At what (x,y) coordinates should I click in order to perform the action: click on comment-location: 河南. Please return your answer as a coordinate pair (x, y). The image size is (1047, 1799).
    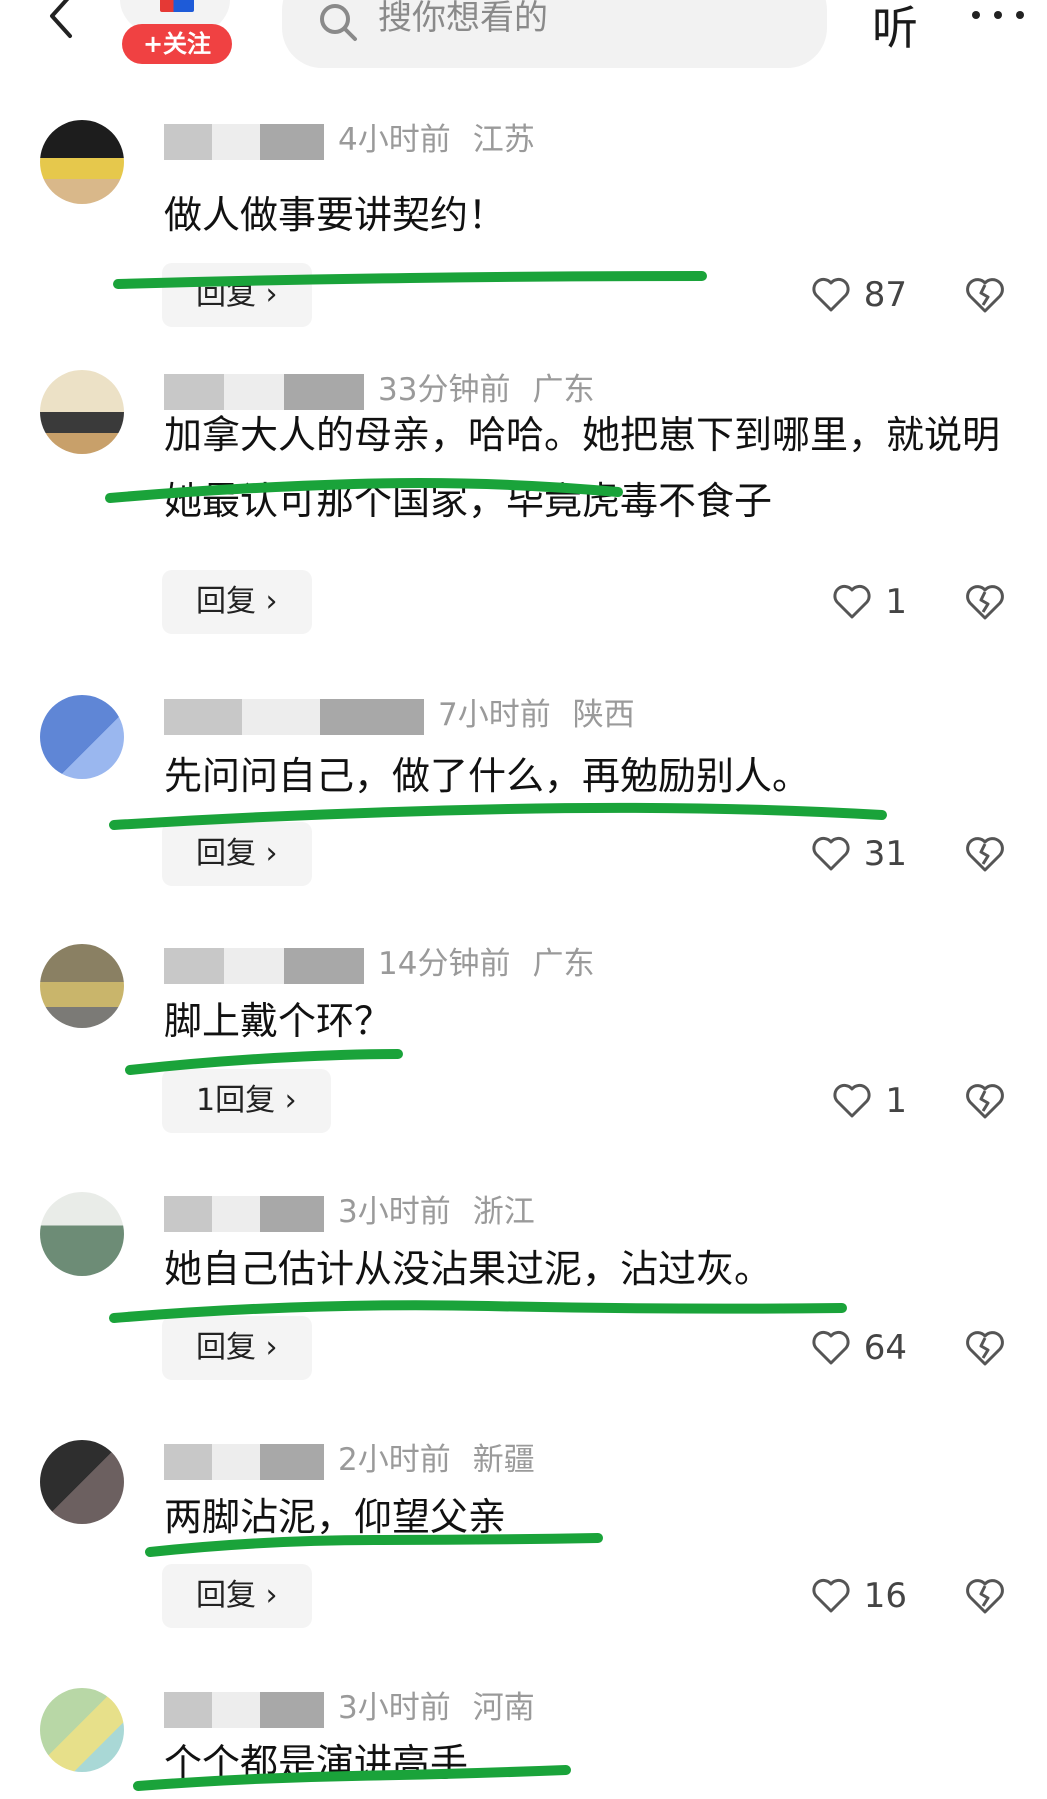
    Looking at the image, I should click on (503, 1708).